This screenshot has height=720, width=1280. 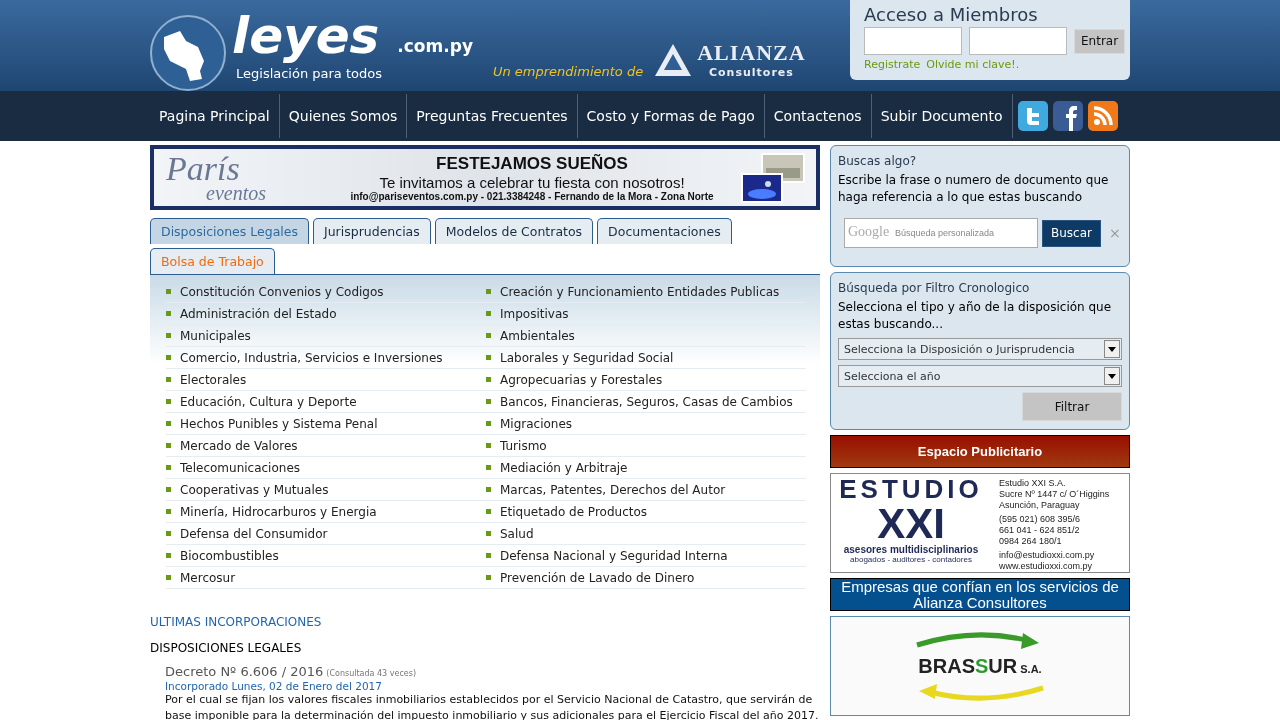 I want to click on nav-link: Pagina Principal, so click(x=215, y=116).